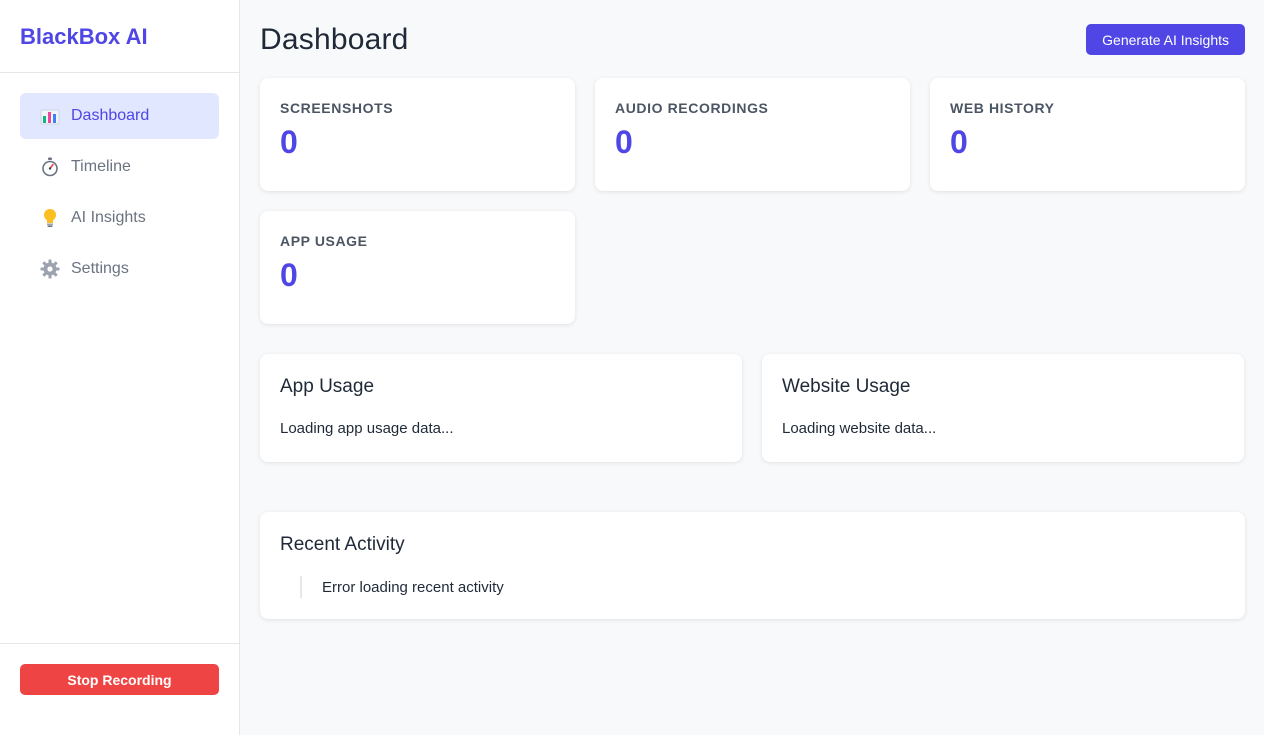  I want to click on gear-icon, so click(50, 269).